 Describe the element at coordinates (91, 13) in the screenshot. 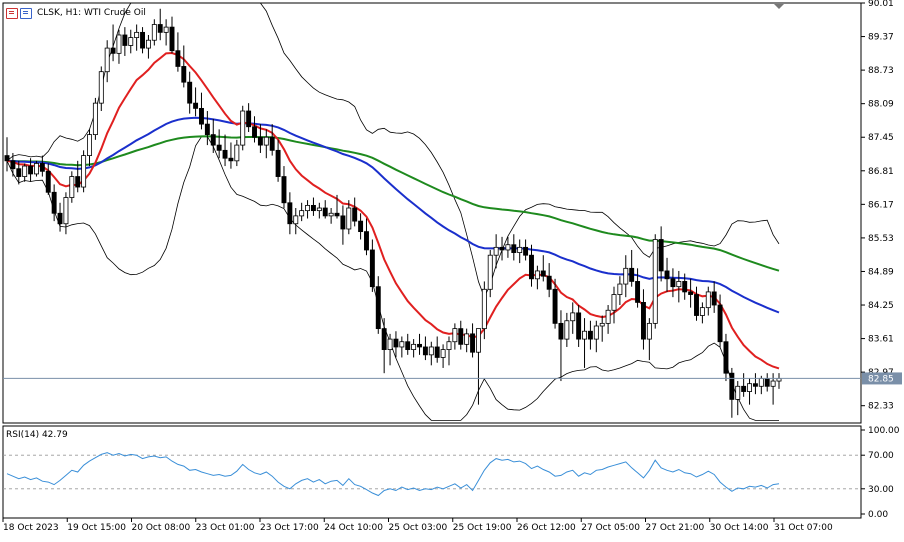

I see `symbol-label: CLSK, H1: WTI Crude Oil` at that location.